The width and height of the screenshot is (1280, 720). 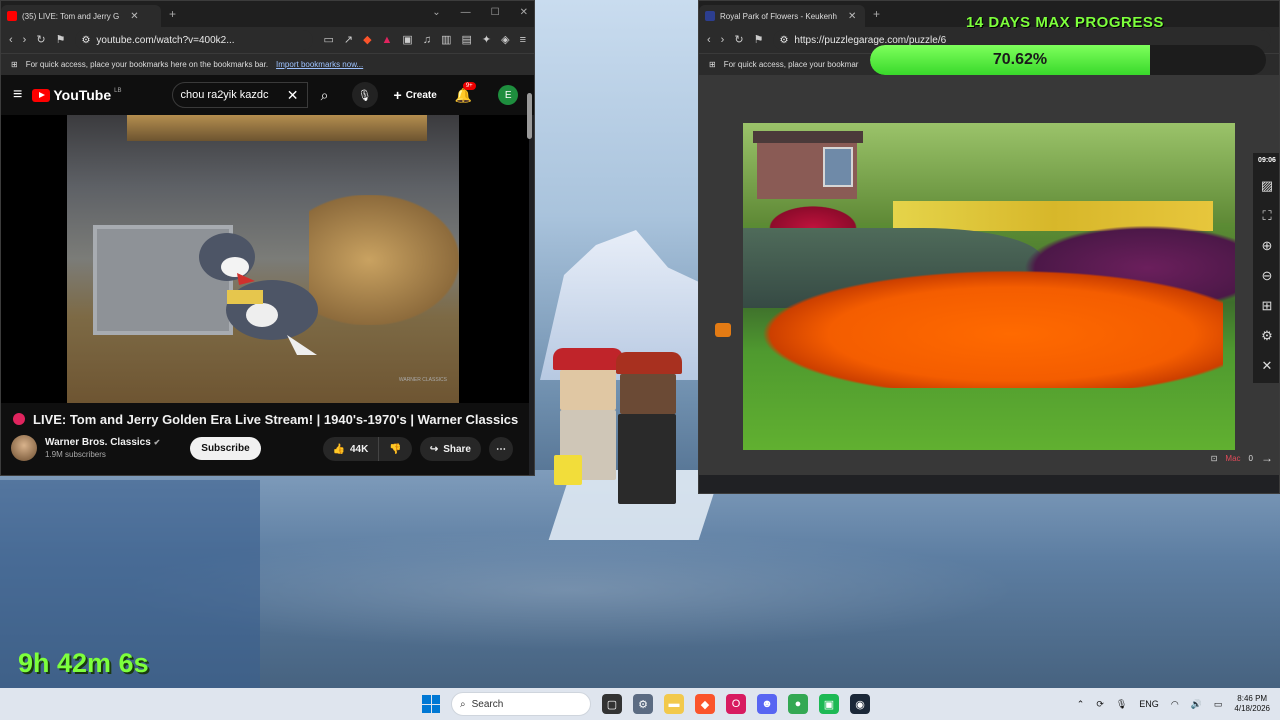 I want to click on avatar: E, so click(x=508, y=95).